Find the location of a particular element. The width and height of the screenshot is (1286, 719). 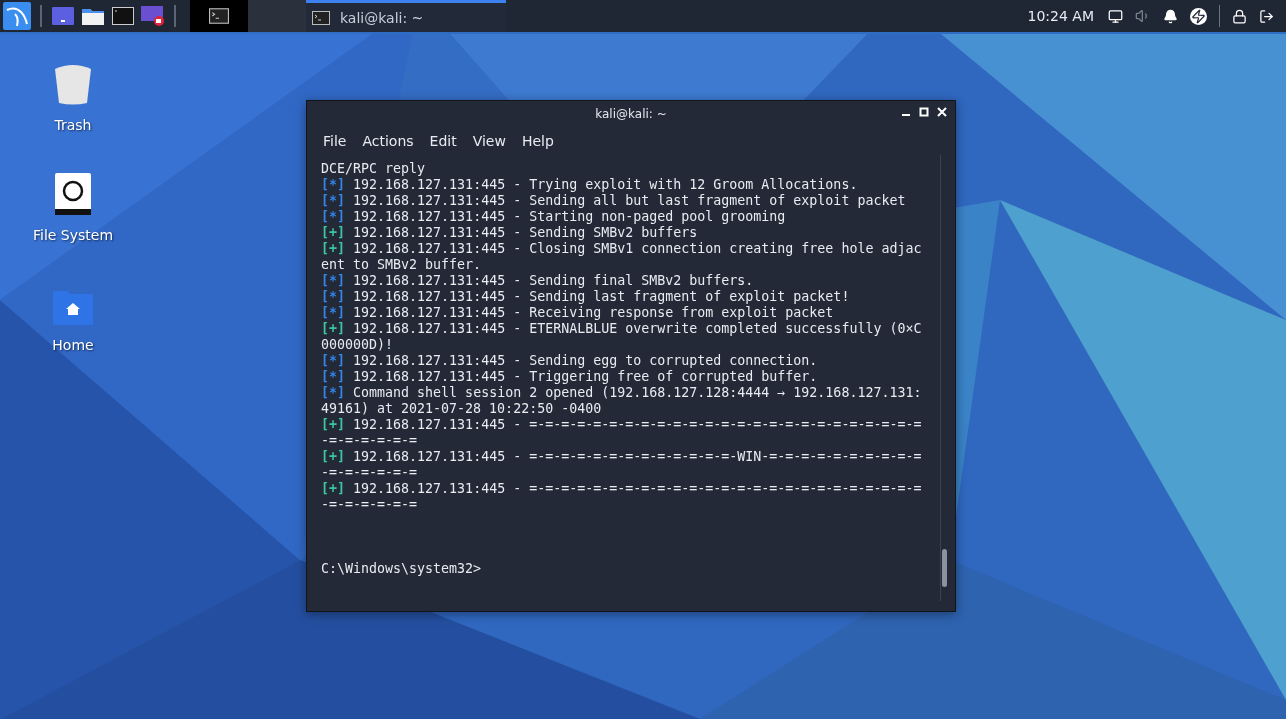

terminal-output-line: [*] 192.168.127.131:445 - Sending final SMBv2 buffers. is located at coordinates (538, 281).